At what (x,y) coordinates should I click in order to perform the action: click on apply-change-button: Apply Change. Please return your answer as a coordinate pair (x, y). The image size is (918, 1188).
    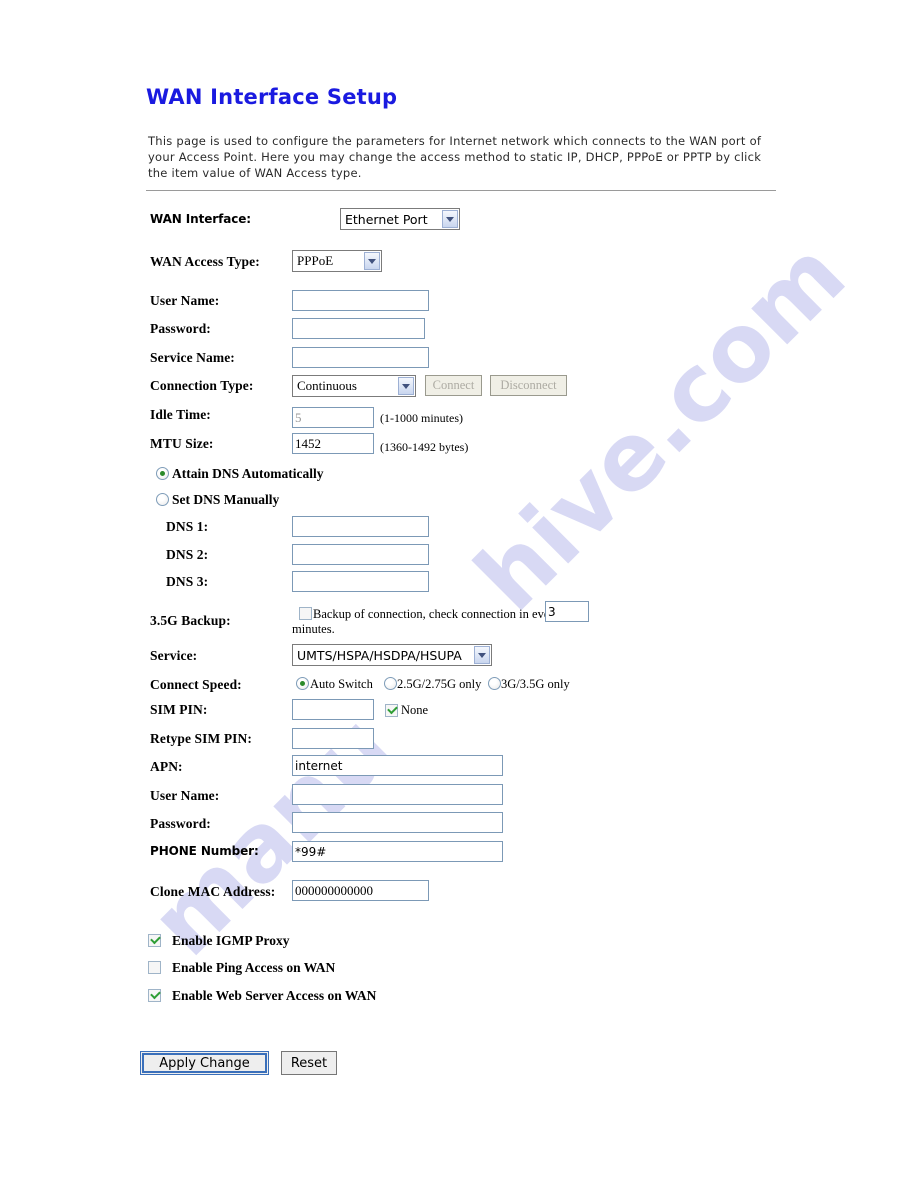
    Looking at the image, I should click on (204, 1063).